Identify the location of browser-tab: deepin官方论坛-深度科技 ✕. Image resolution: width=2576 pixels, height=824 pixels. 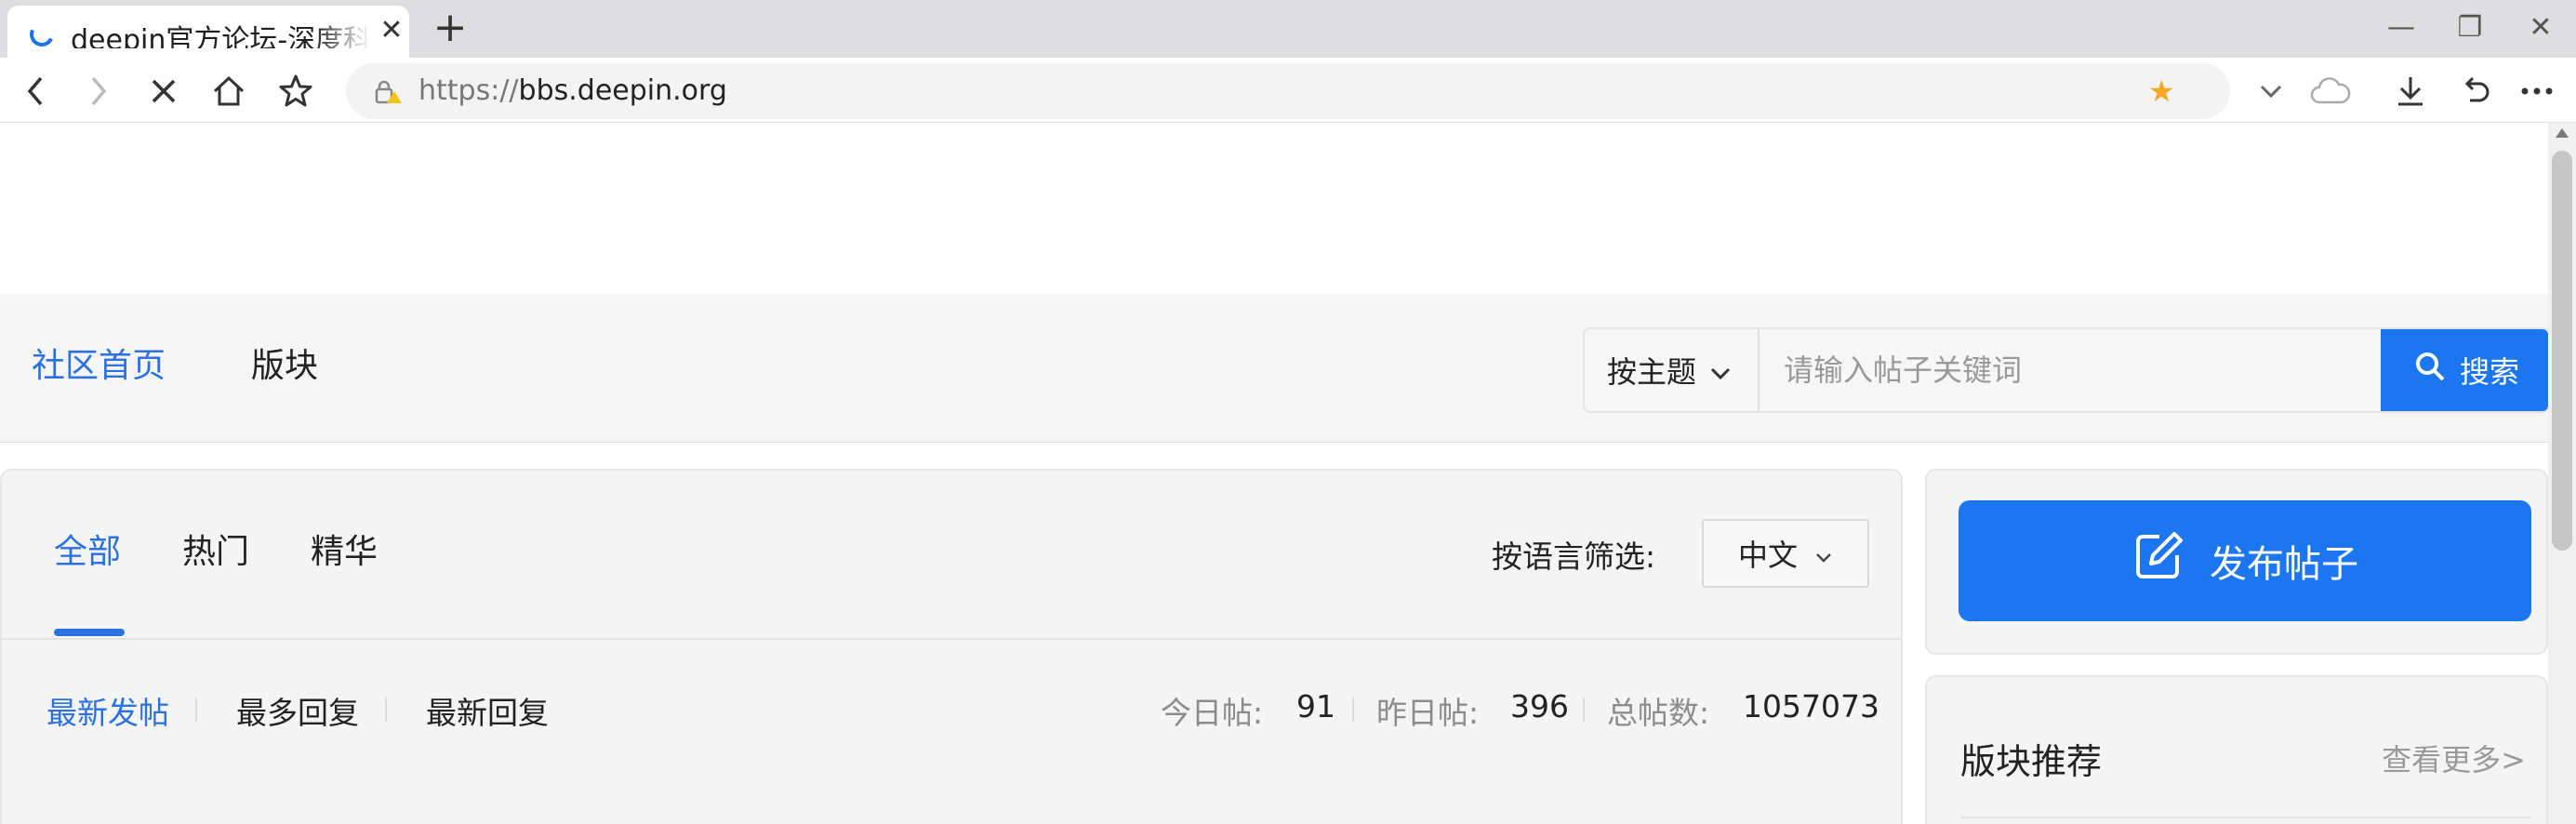
(208, 32).